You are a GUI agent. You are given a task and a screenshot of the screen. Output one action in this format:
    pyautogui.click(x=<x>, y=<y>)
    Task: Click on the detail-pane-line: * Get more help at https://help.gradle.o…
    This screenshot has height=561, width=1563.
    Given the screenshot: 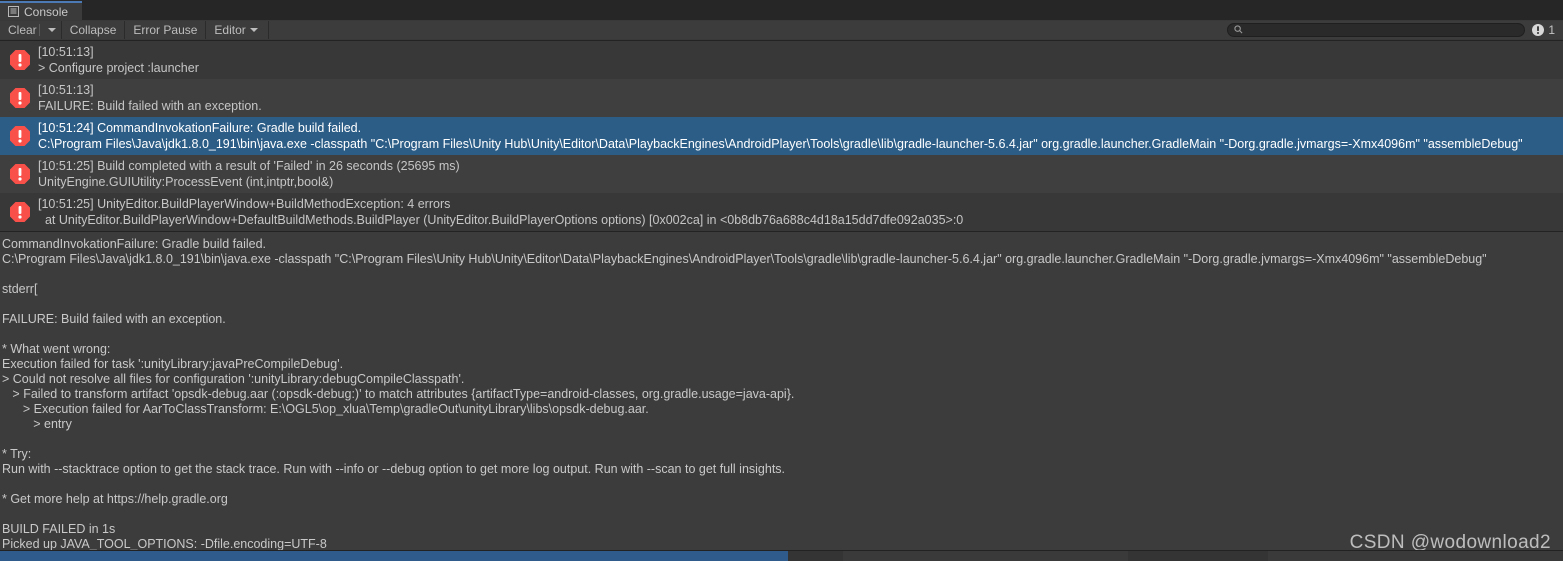 What is the action you would take?
    pyautogui.click(x=115, y=499)
    